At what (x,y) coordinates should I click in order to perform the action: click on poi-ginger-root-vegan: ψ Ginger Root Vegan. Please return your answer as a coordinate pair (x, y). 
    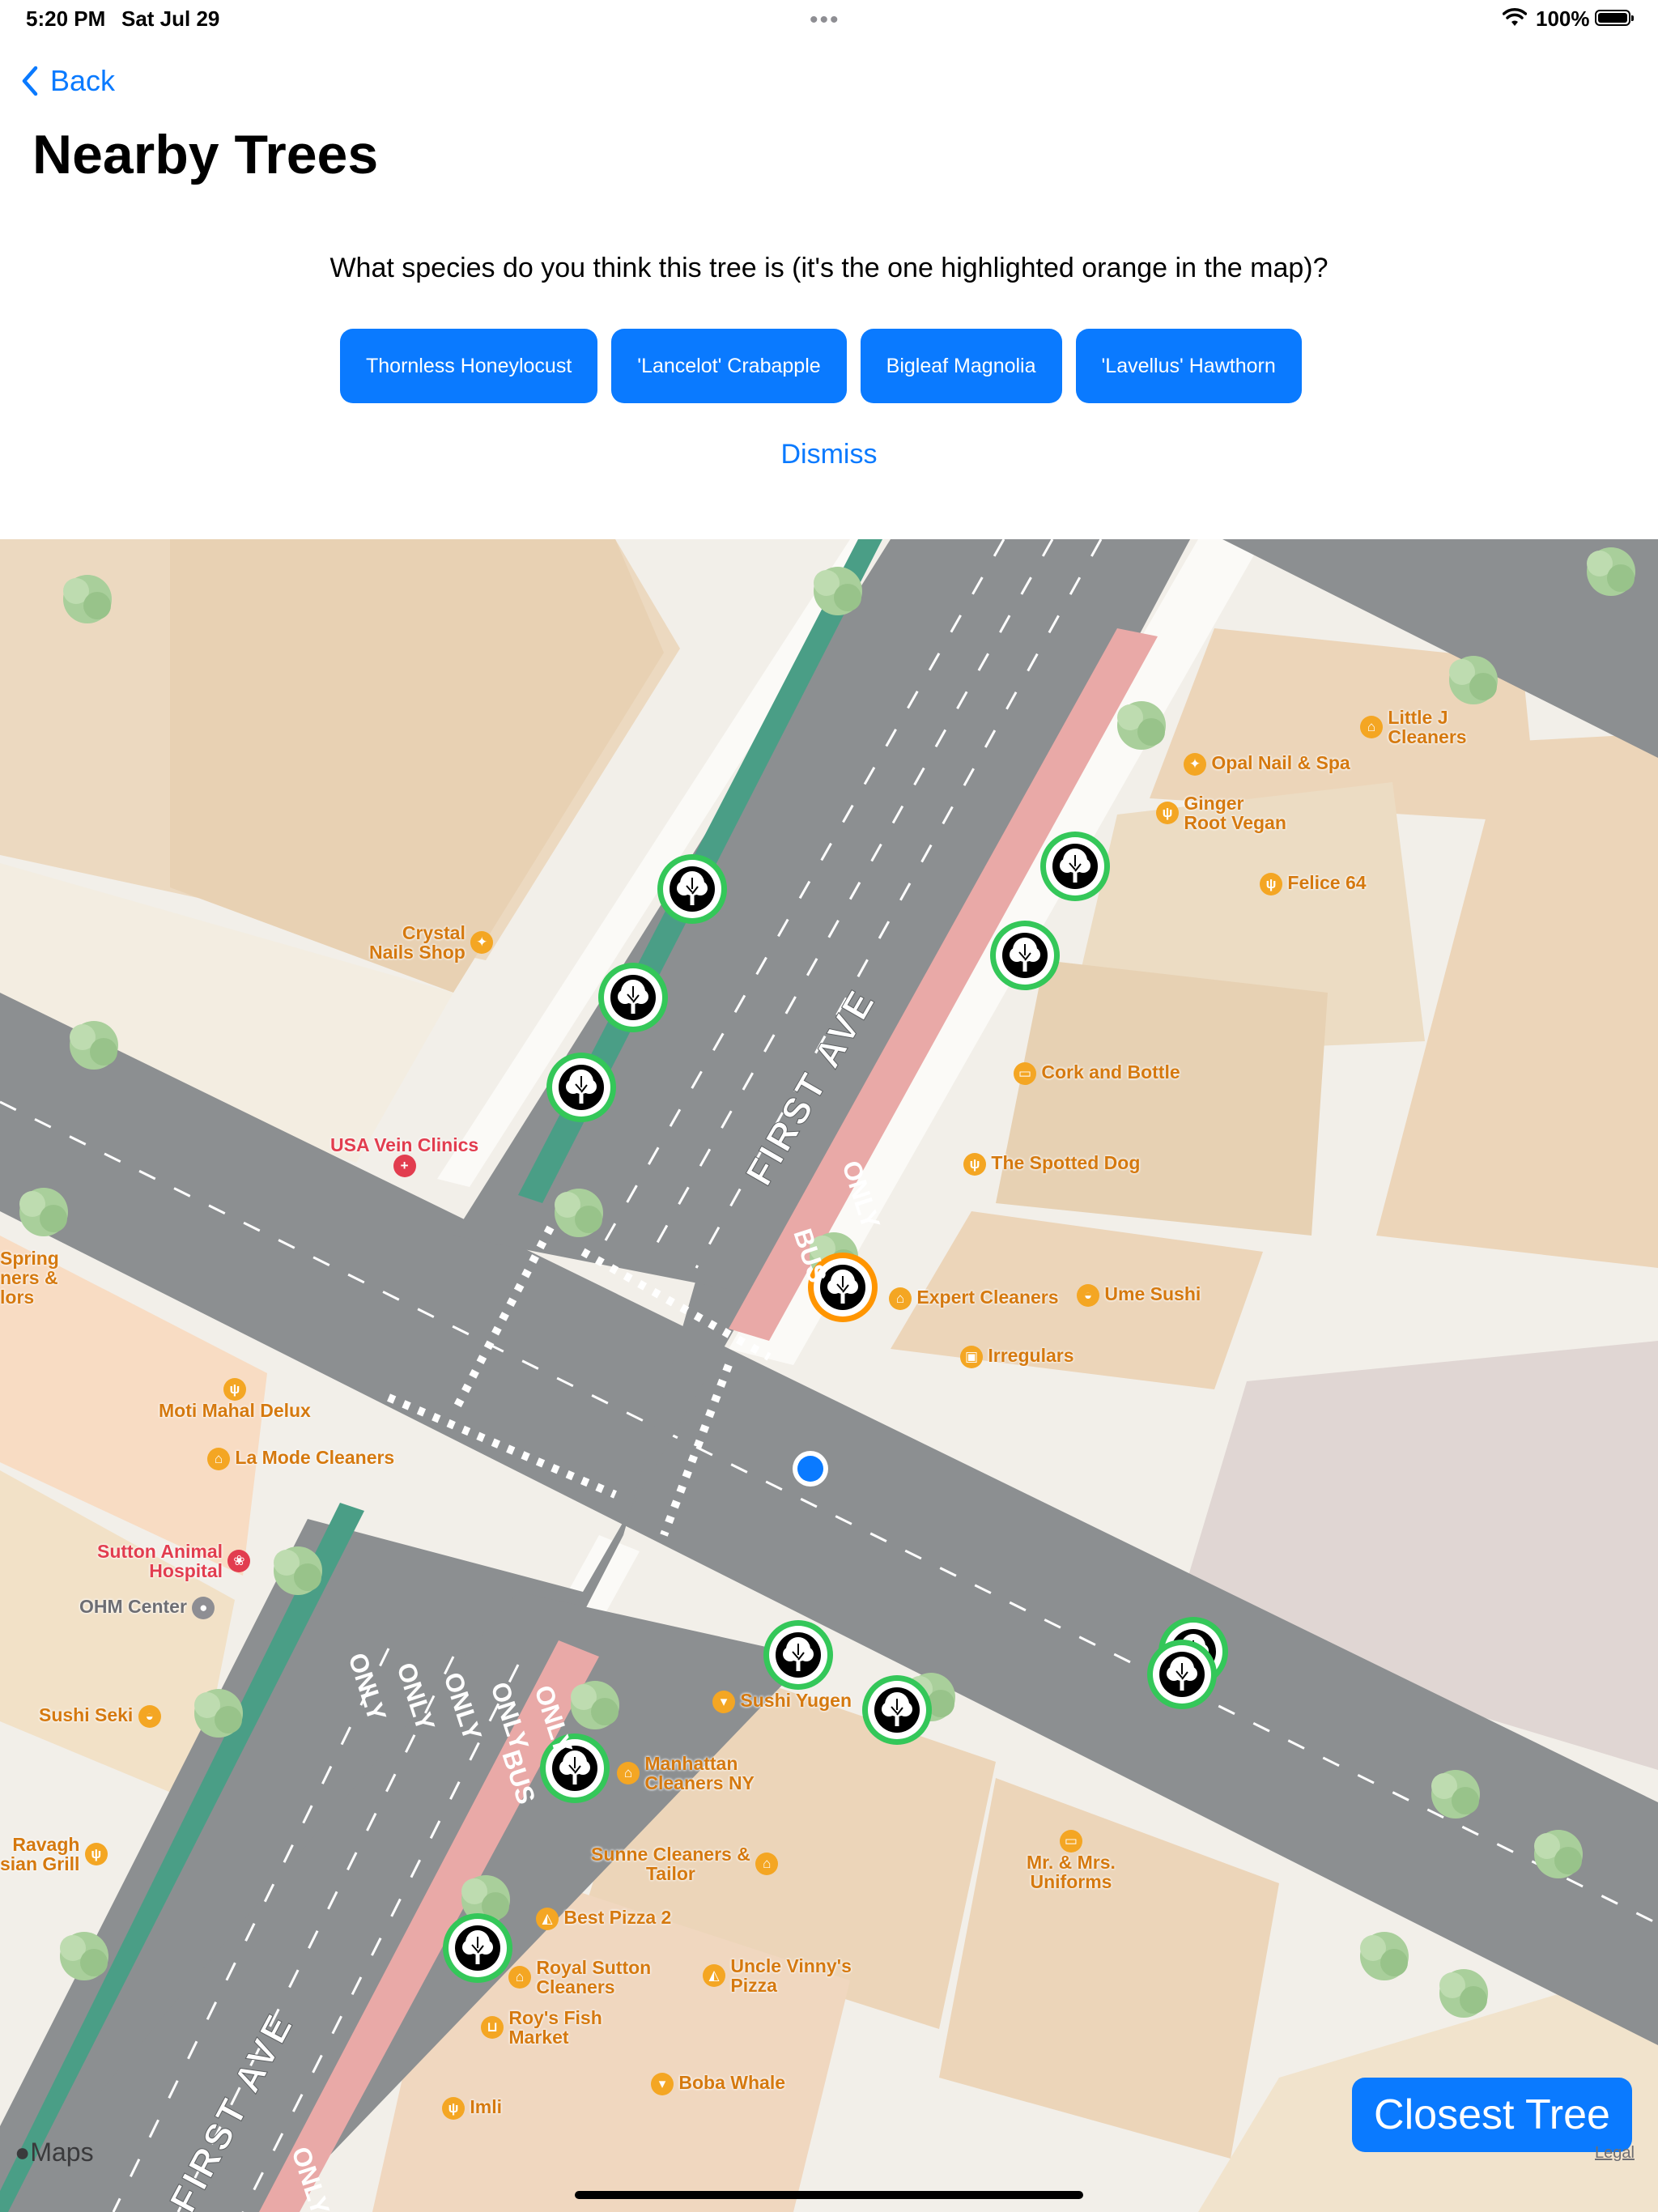
    Looking at the image, I should click on (1221, 812).